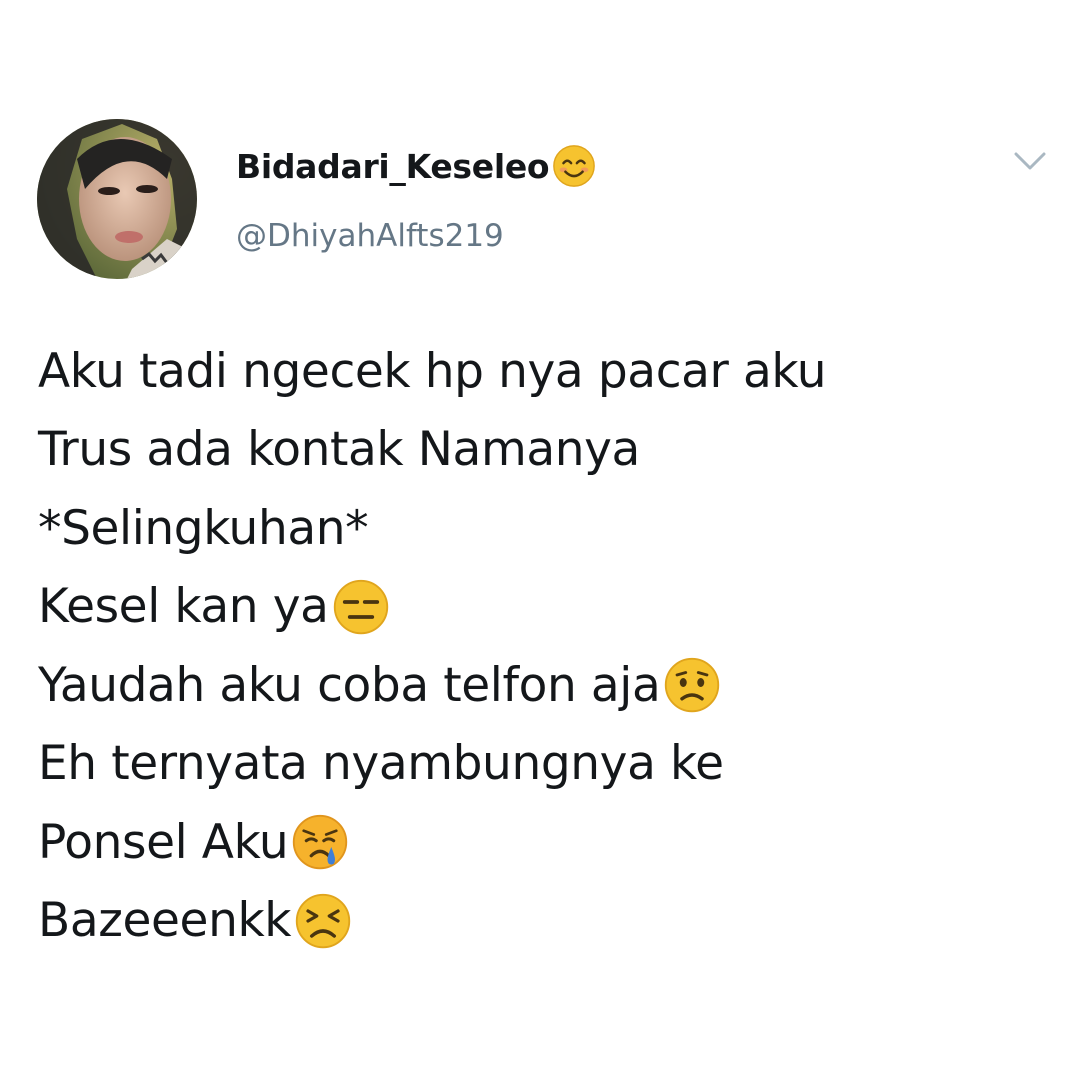 This screenshot has height=1080, width=1080. I want to click on chevron-down-icon, so click(1030, 161).